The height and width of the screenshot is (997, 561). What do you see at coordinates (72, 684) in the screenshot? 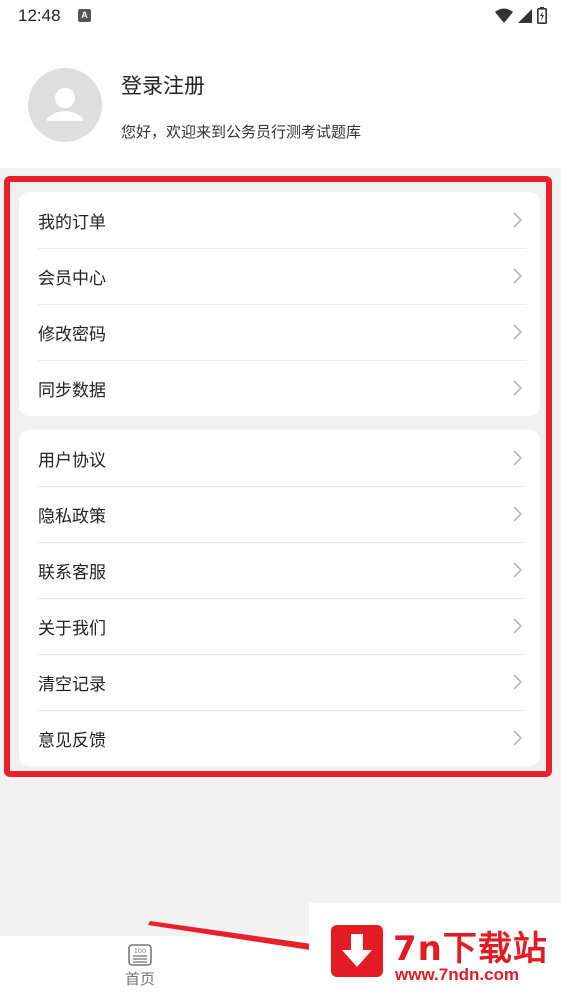
I see `menu-item-label: 清空记录` at bounding box center [72, 684].